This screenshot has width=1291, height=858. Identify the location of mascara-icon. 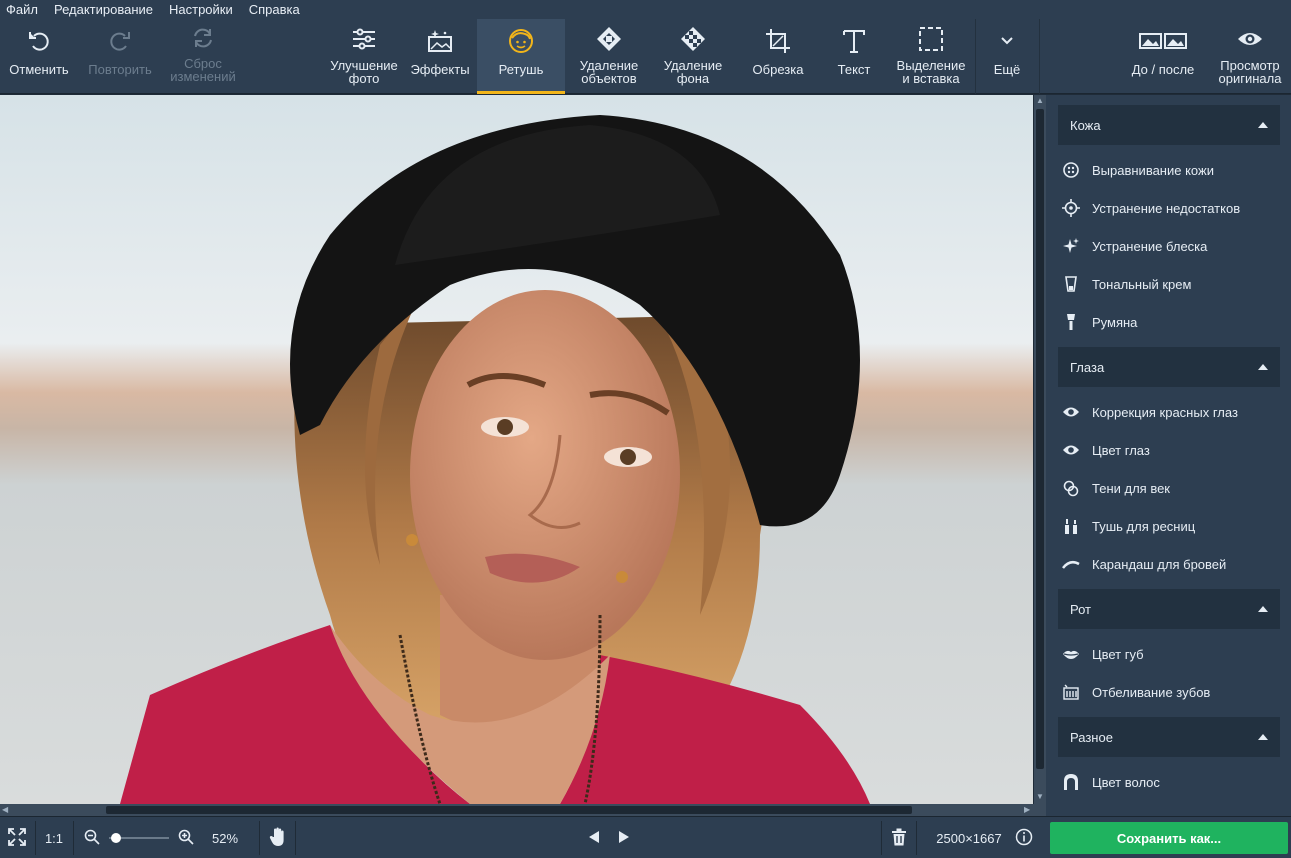
(1071, 526).